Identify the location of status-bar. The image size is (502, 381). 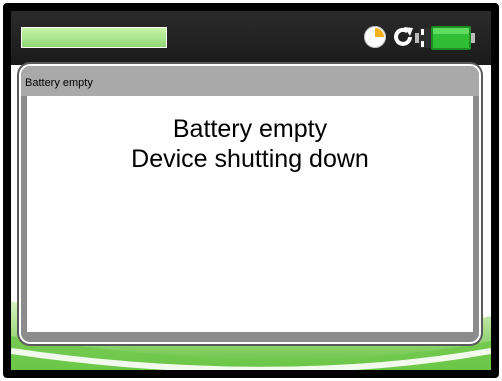
(251, 38).